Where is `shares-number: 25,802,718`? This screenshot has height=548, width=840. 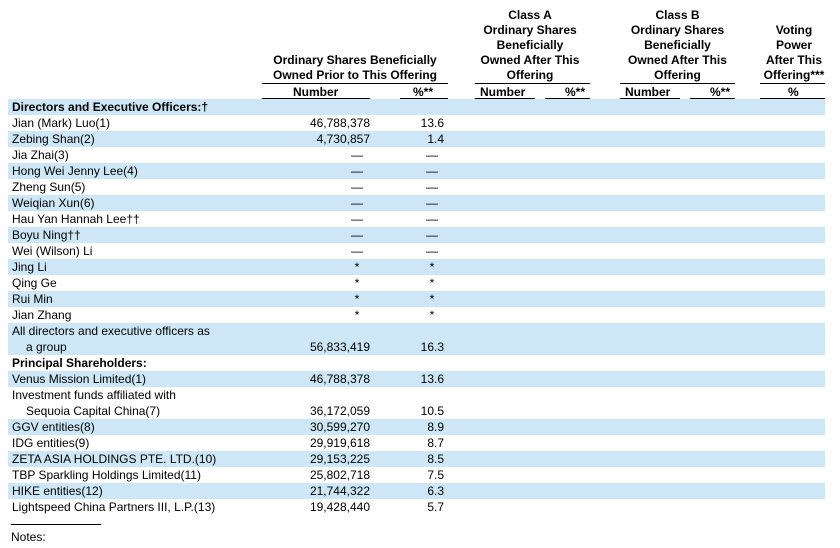 shares-number: 25,802,718 is located at coordinates (339, 475).